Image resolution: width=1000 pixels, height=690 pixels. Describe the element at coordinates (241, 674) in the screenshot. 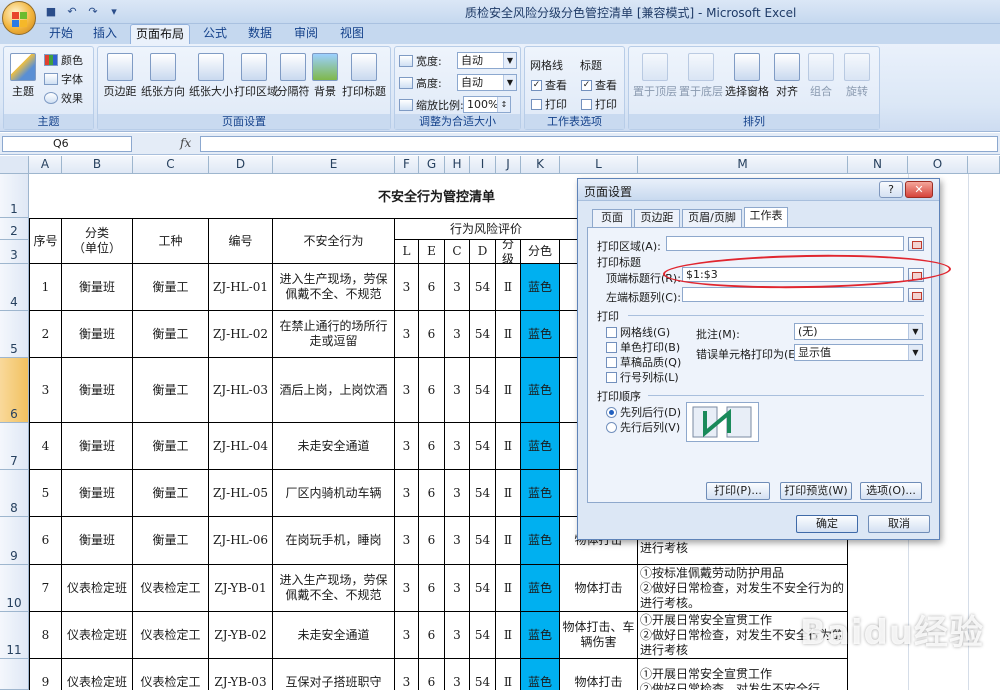

I see `cell-code: ZJ-YB-03` at that location.